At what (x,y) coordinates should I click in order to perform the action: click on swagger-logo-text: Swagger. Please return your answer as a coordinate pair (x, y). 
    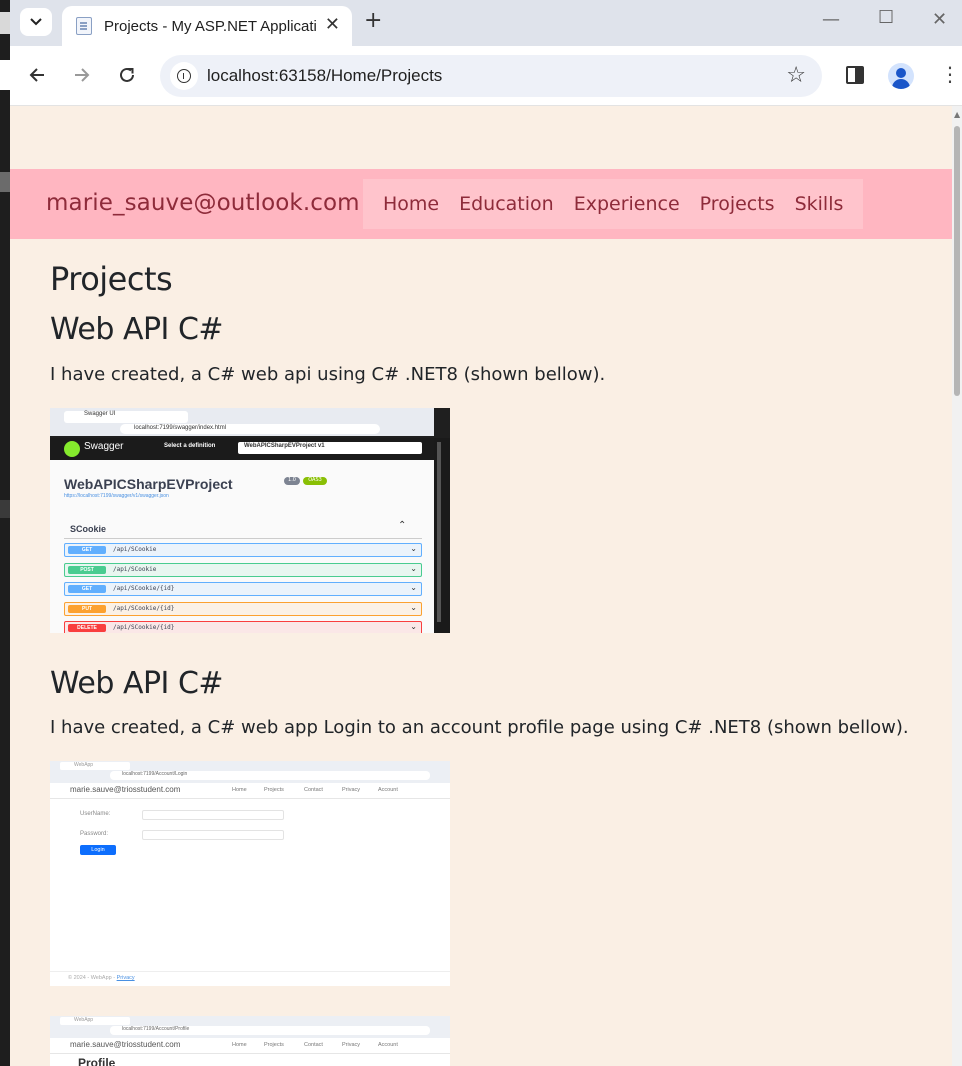
    Looking at the image, I should click on (104, 446).